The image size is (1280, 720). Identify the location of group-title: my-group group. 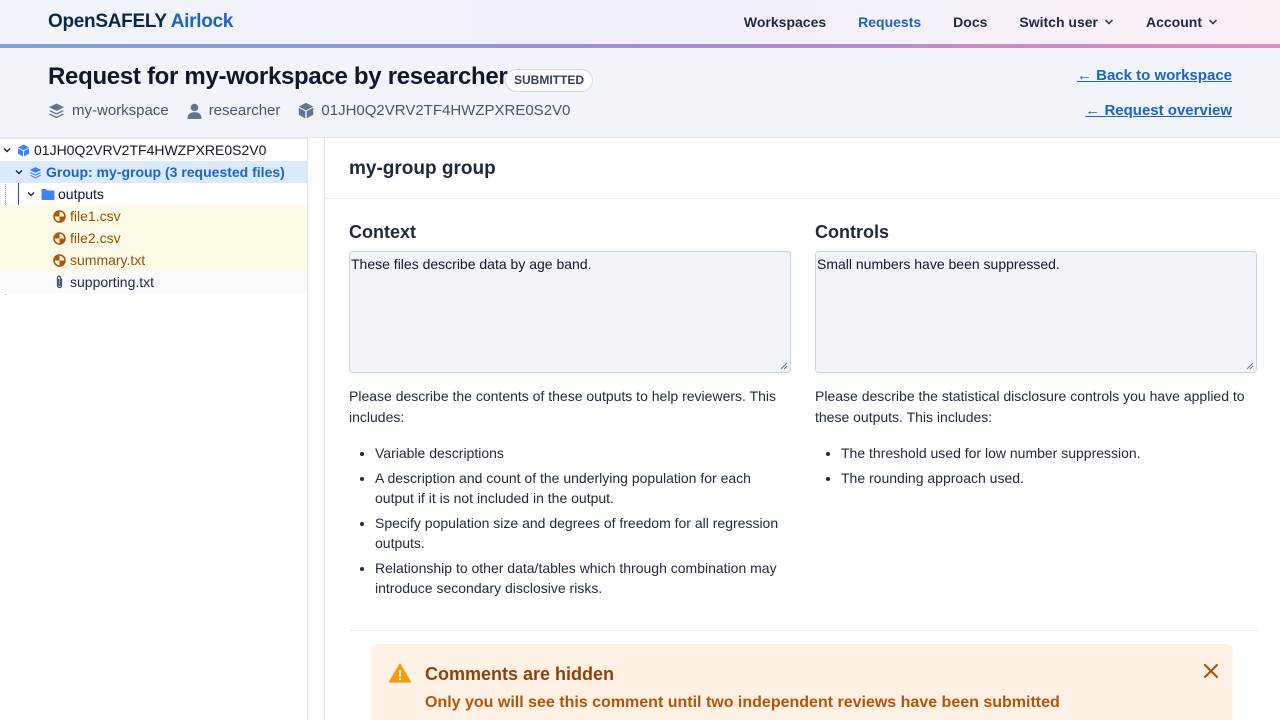
(422, 168).